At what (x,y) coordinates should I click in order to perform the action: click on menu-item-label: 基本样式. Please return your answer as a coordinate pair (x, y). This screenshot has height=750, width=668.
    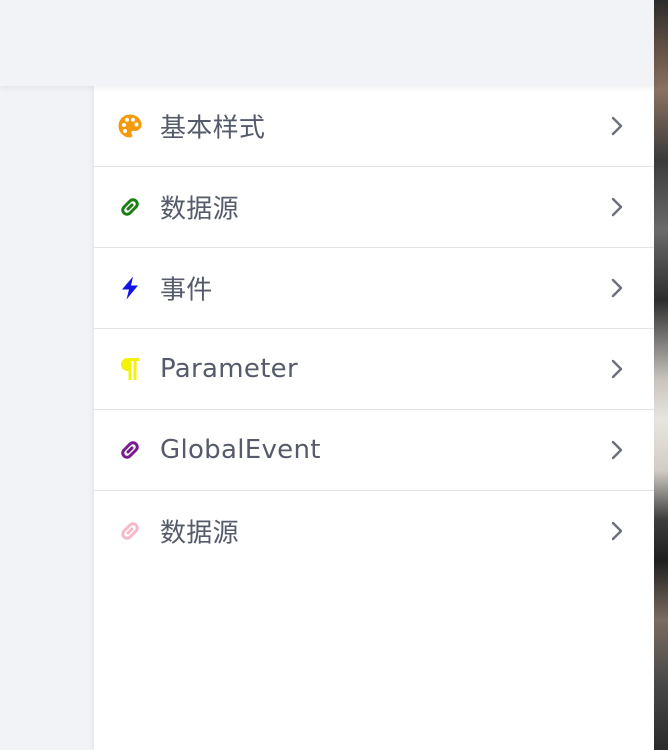
    Looking at the image, I should click on (213, 128).